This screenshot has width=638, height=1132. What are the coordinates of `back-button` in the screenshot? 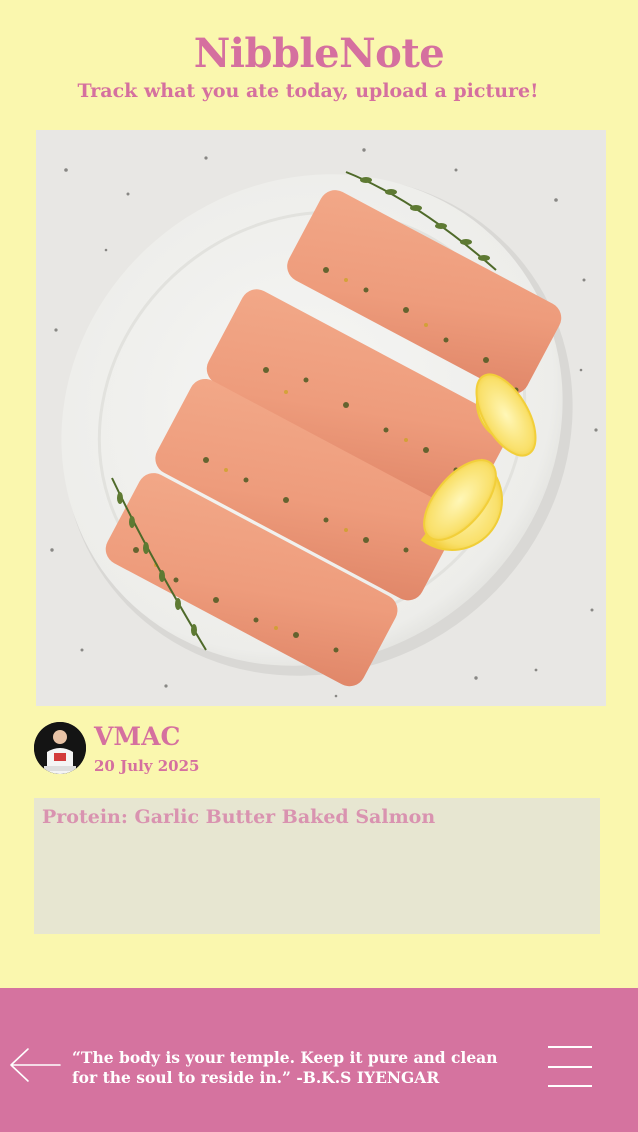 It's located at (35, 1065).